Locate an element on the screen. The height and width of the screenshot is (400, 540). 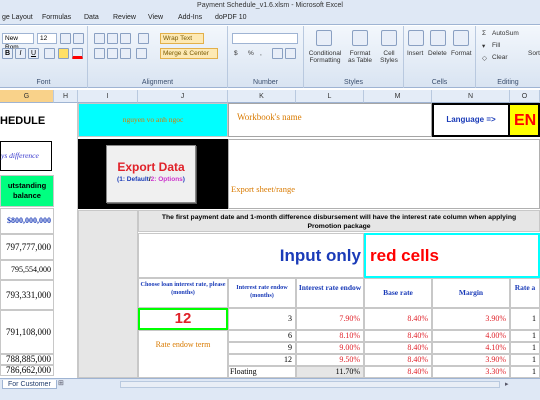
tab-addins: Add-Ins is located at coordinates (190, 17).